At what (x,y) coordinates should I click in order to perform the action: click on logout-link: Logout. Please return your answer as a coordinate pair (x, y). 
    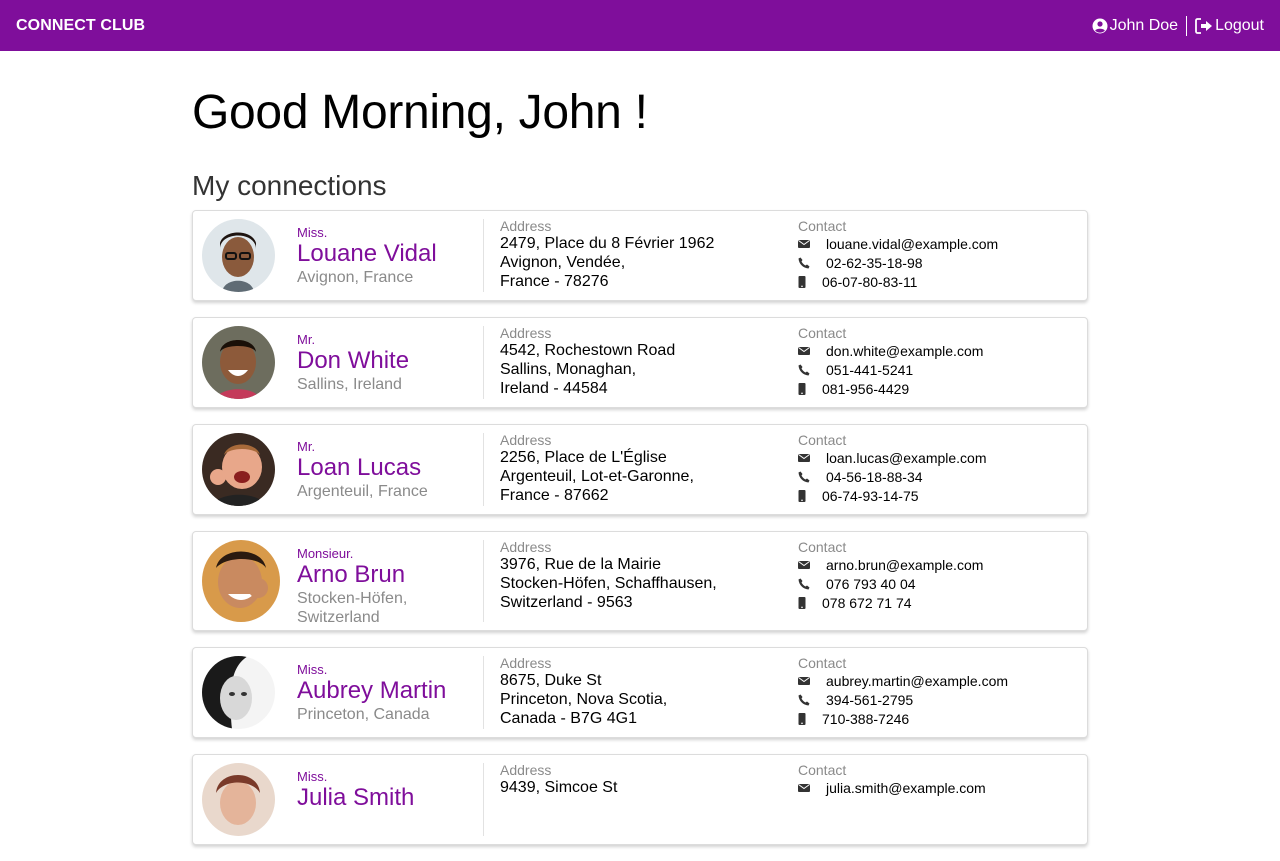
    Looking at the image, I should click on (1229, 26).